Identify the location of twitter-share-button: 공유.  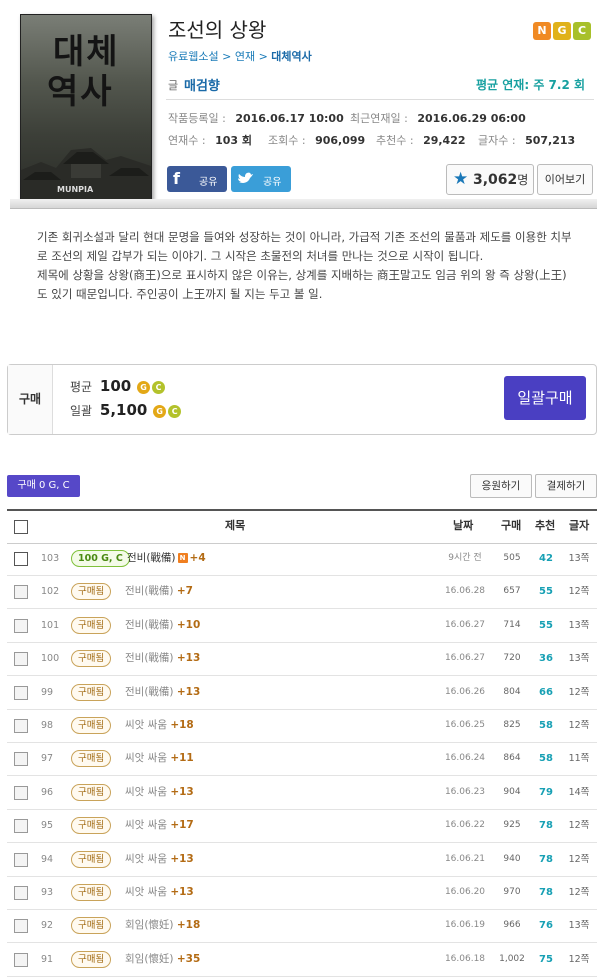
(261, 179).